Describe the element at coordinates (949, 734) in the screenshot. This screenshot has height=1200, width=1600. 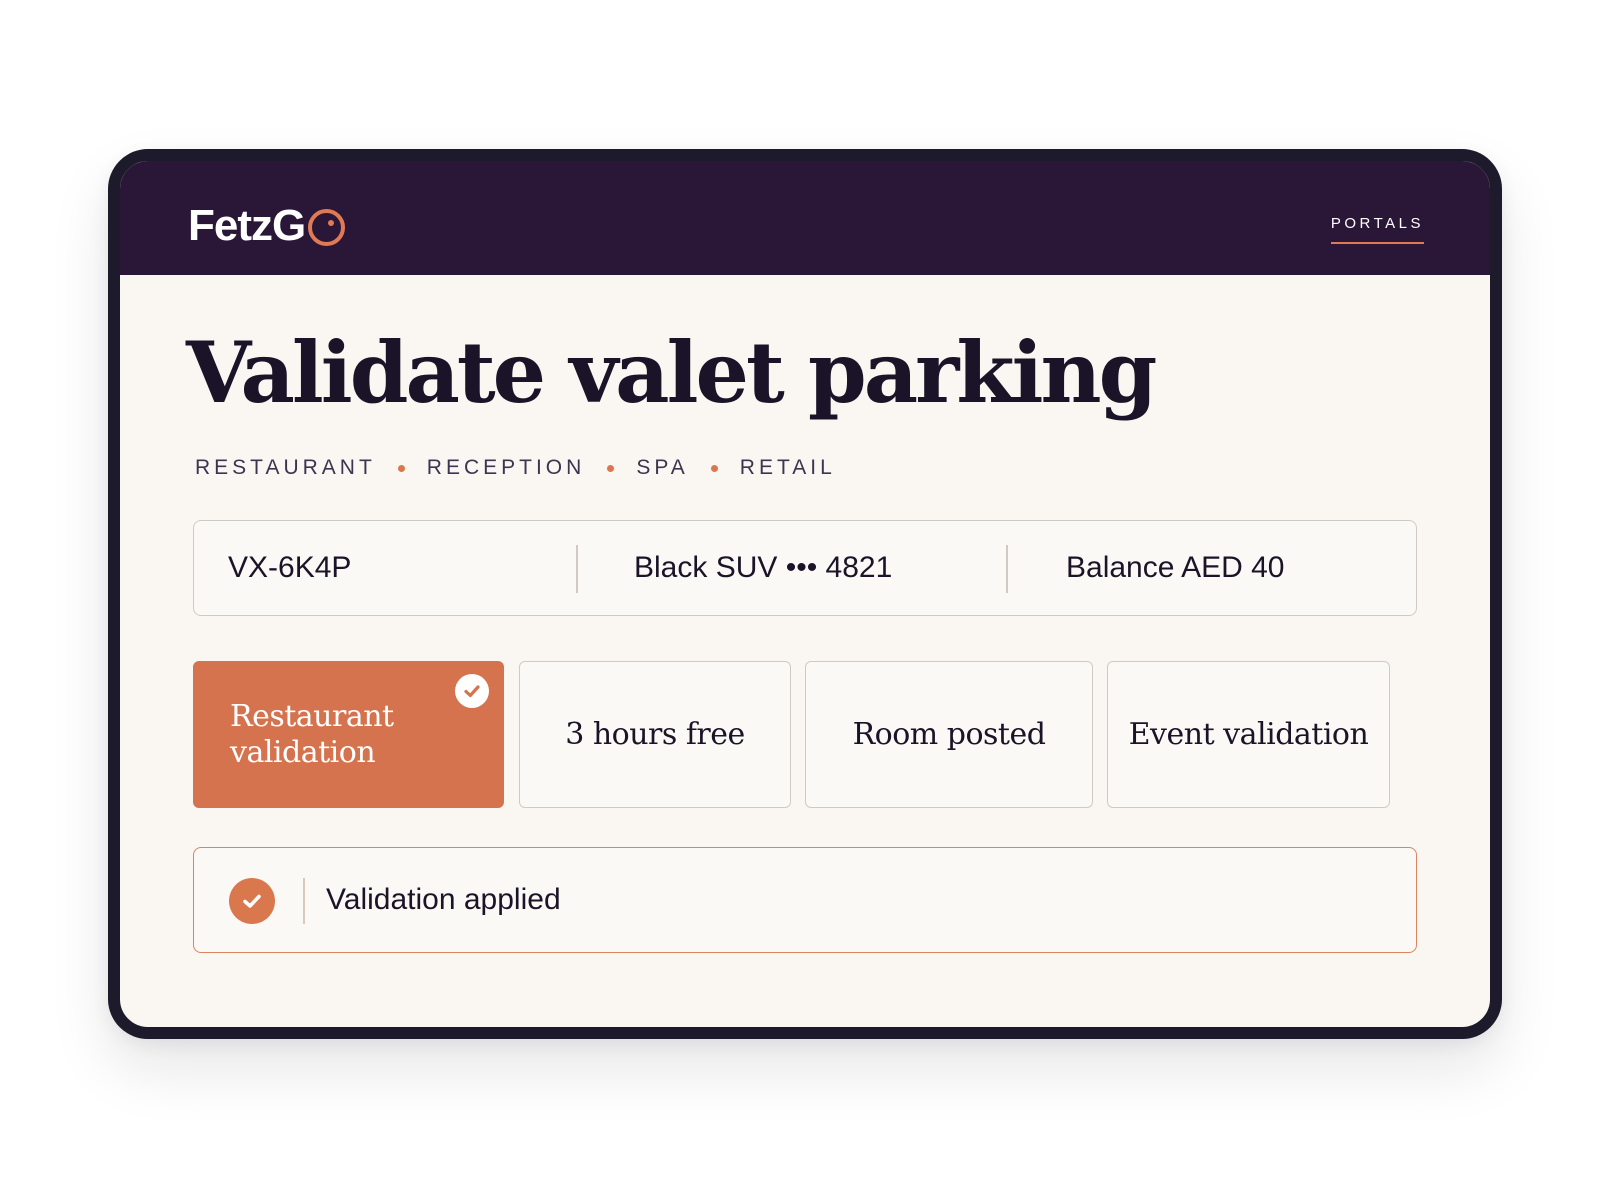
I see `option-room-posted: Room posted` at that location.